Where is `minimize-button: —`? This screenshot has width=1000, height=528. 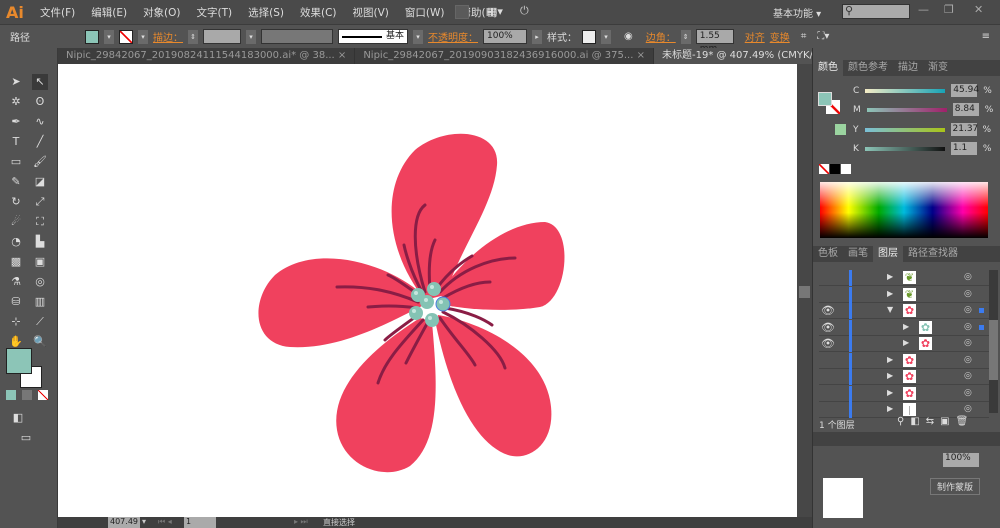 minimize-button: — is located at coordinates (923, 9).